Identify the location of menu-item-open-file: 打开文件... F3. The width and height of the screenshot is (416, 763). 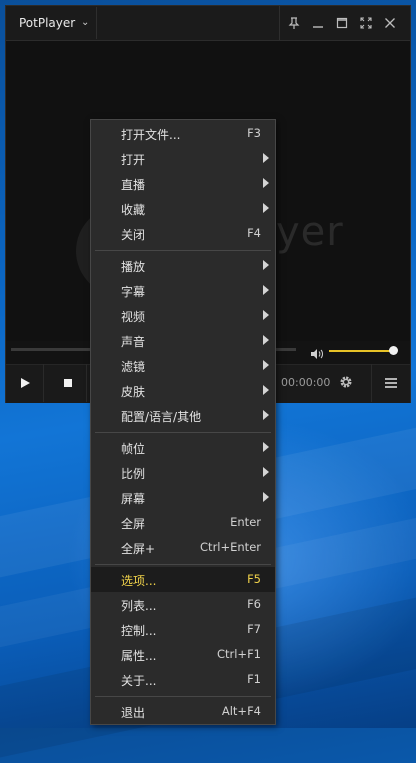
(183, 133).